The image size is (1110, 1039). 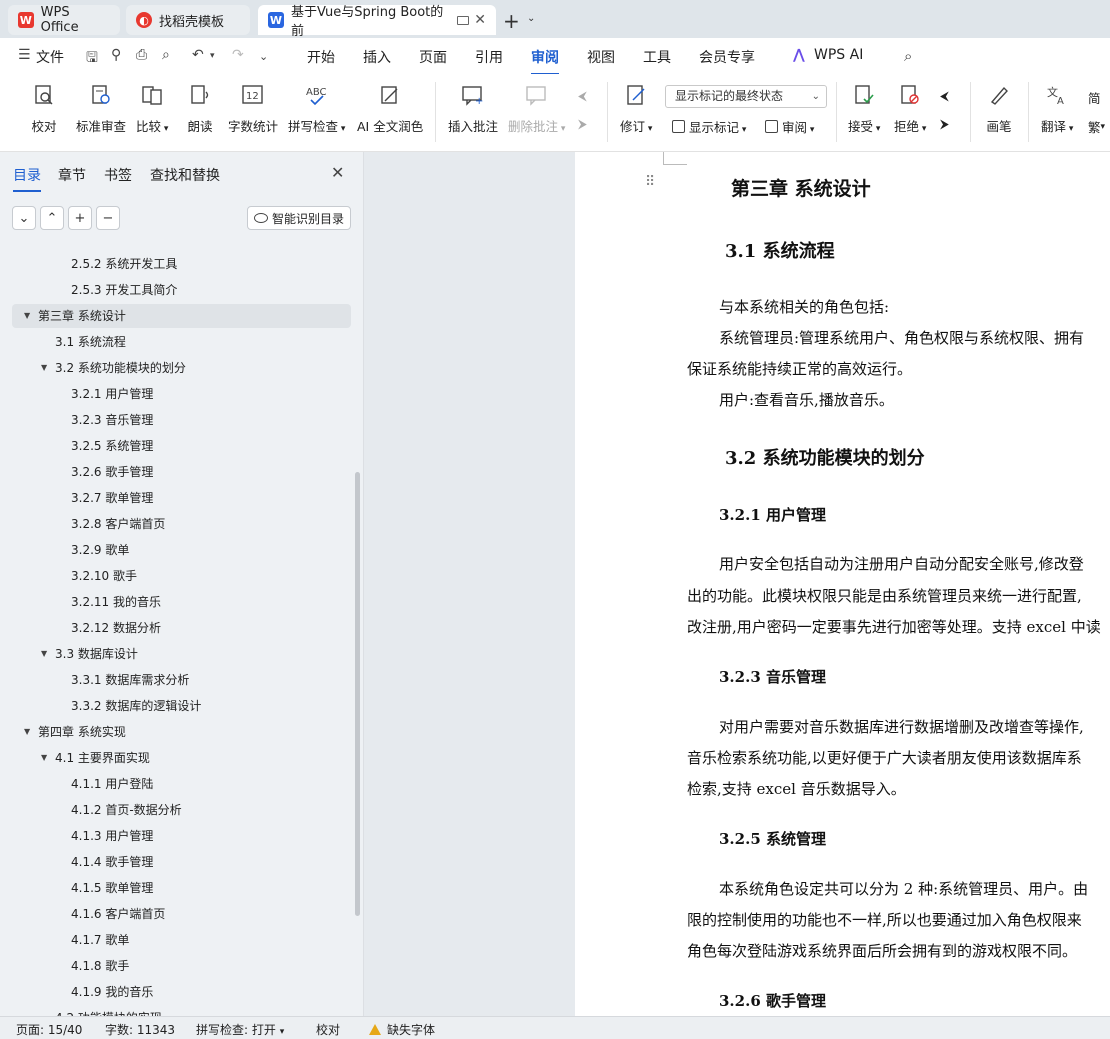 What do you see at coordinates (185, 175) in the screenshot?
I see `tab-find-replace: 查找和替换` at bounding box center [185, 175].